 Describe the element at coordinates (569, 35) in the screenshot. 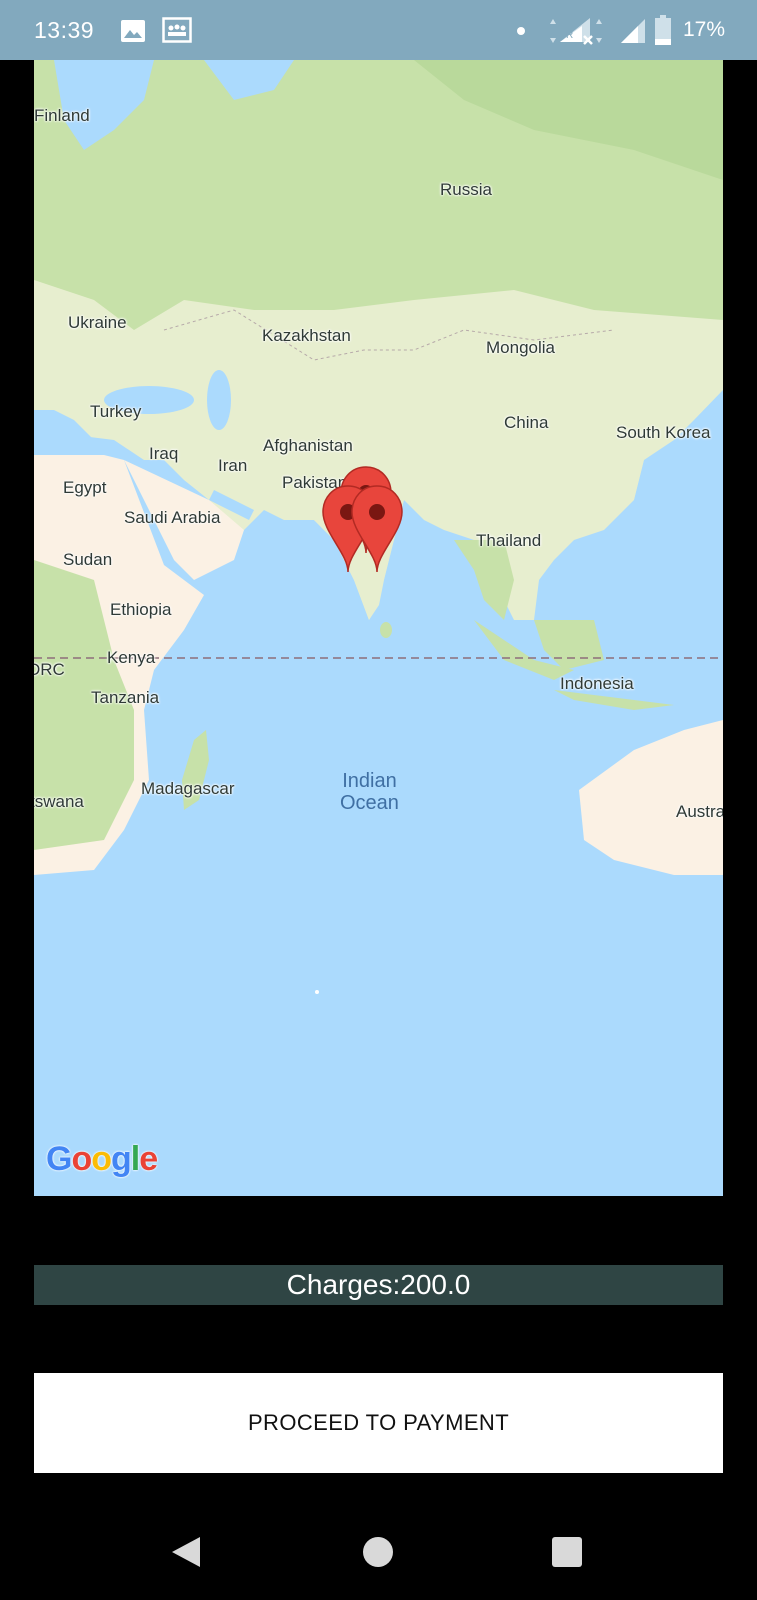

I see `svg-text: R` at that location.